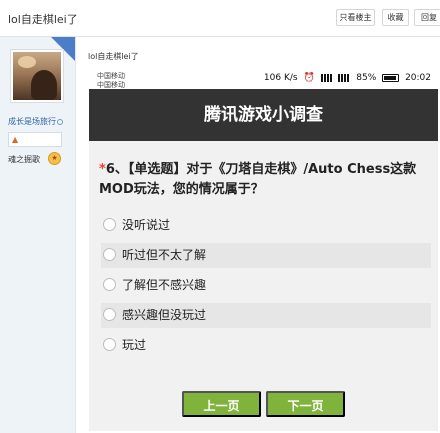  I want to click on user-level-title: 魂之掘歌, so click(24, 159).